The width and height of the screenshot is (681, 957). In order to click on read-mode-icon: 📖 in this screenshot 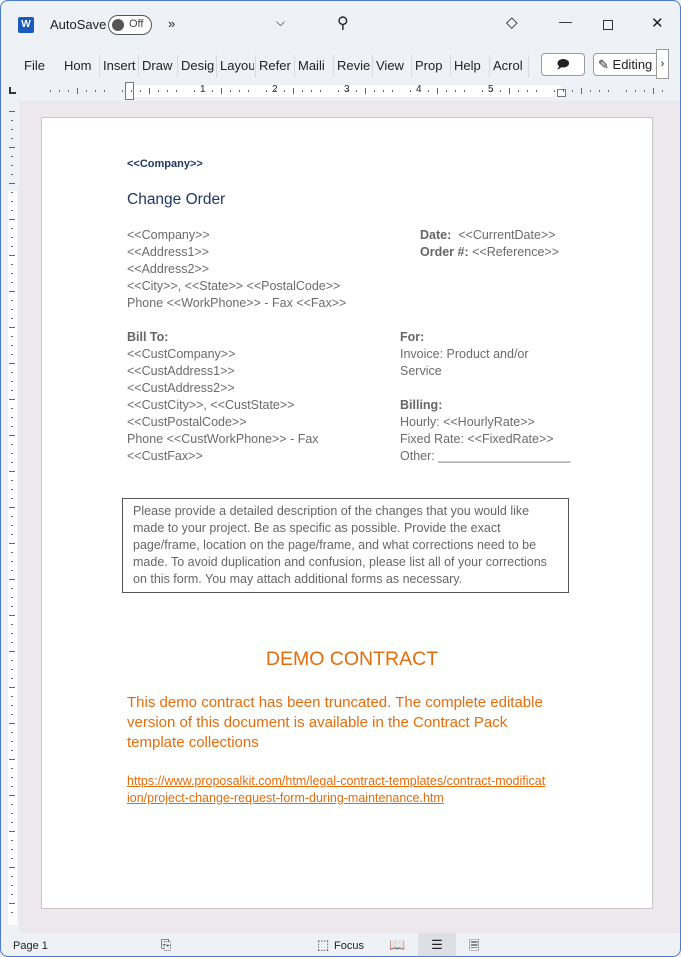, I will do `click(397, 945)`.